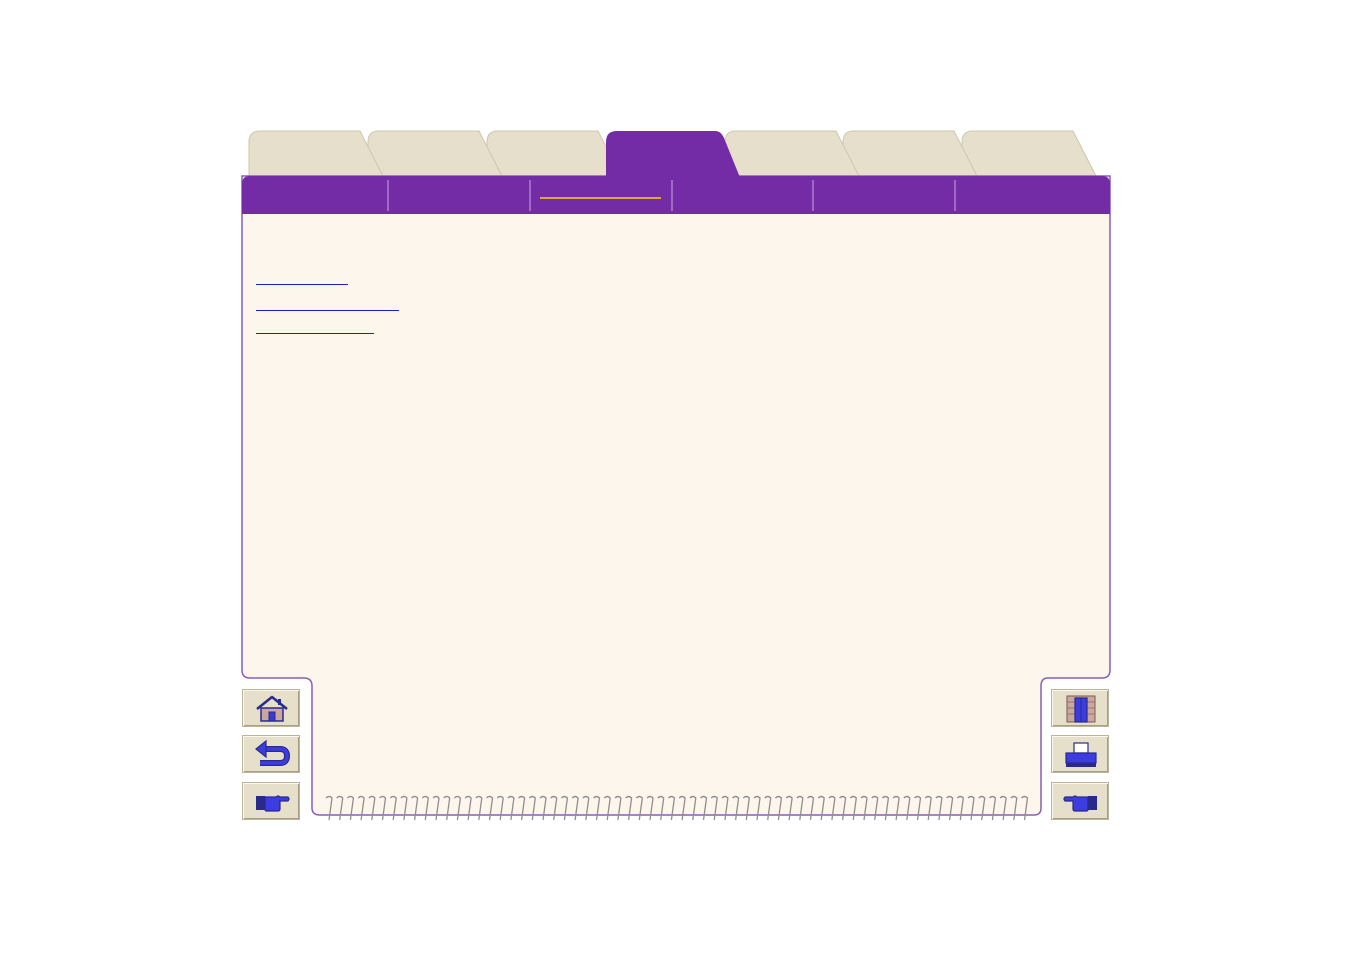 This screenshot has height=954, width=1351. I want to click on home-icon, so click(272, 708).